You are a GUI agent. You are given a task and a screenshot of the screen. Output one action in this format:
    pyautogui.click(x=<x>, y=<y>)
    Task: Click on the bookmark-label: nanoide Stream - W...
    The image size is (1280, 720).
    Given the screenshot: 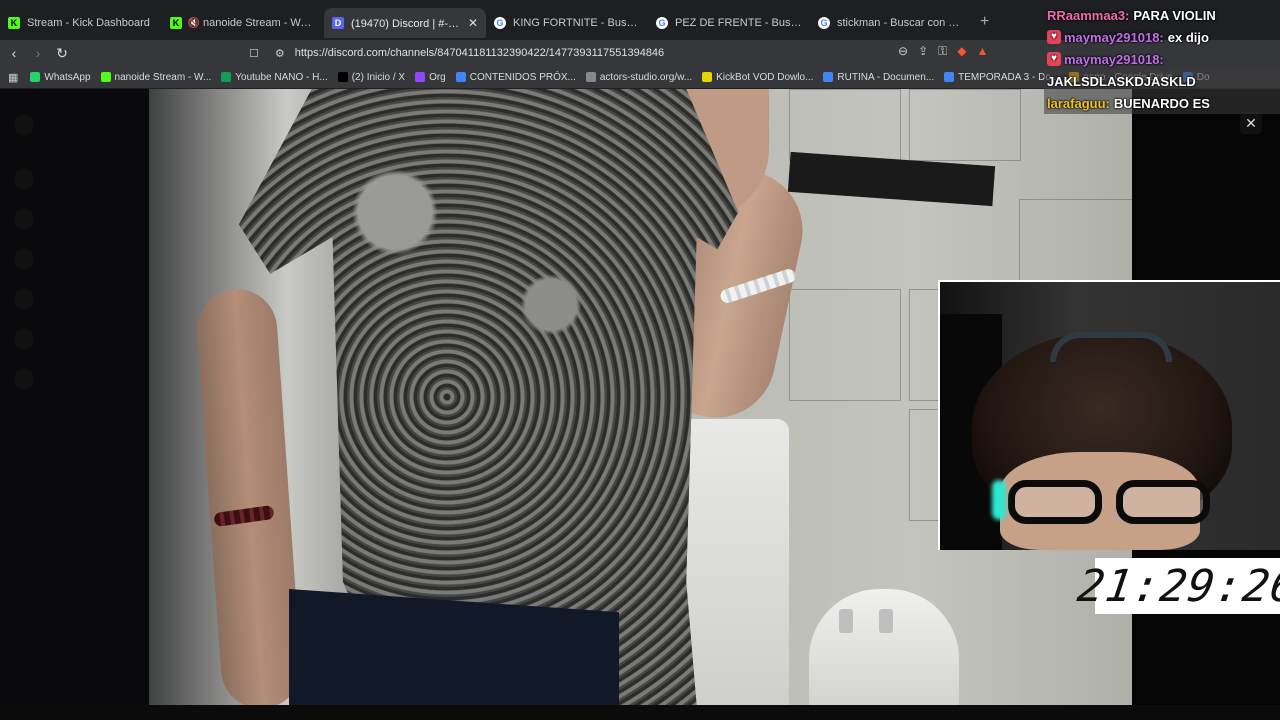 What is the action you would take?
    pyautogui.click(x=163, y=77)
    